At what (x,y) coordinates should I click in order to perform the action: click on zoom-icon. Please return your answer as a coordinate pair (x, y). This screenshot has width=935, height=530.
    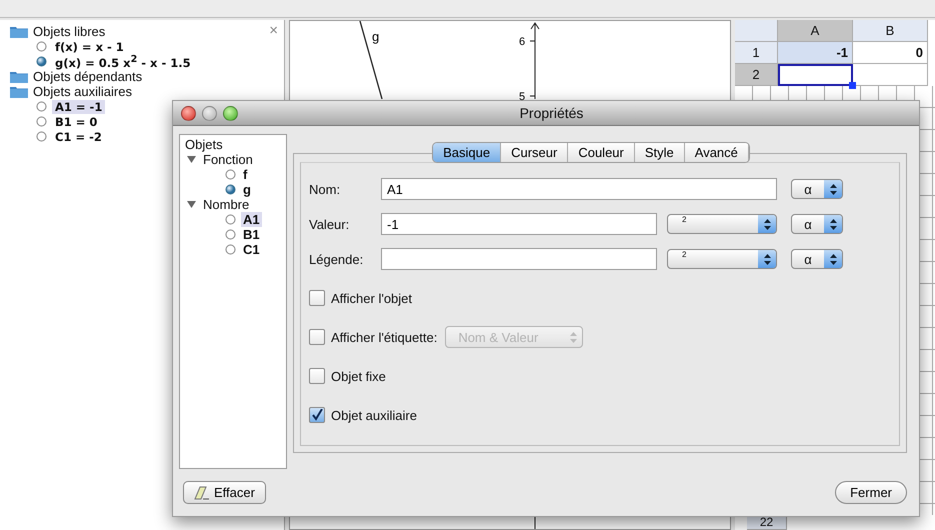
    Looking at the image, I should click on (230, 113).